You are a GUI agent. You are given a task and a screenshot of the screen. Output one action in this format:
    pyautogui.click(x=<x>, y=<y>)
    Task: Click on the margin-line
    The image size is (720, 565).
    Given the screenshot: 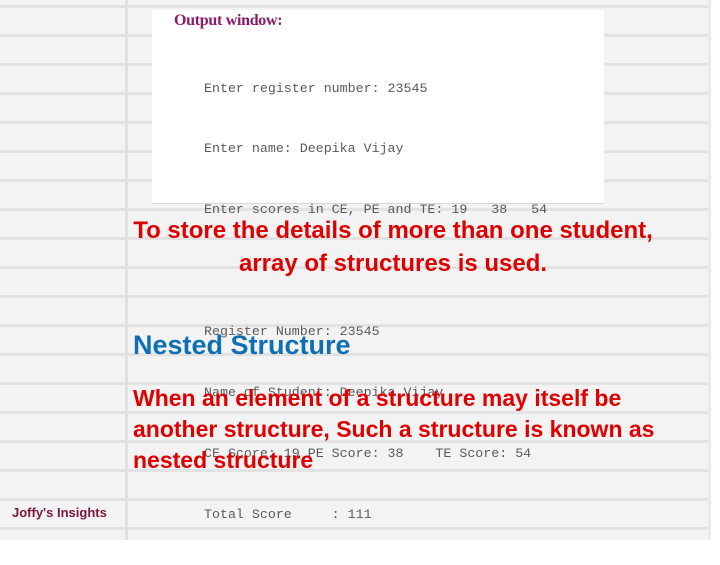 What is the action you would take?
    pyautogui.click(x=126, y=270)
    